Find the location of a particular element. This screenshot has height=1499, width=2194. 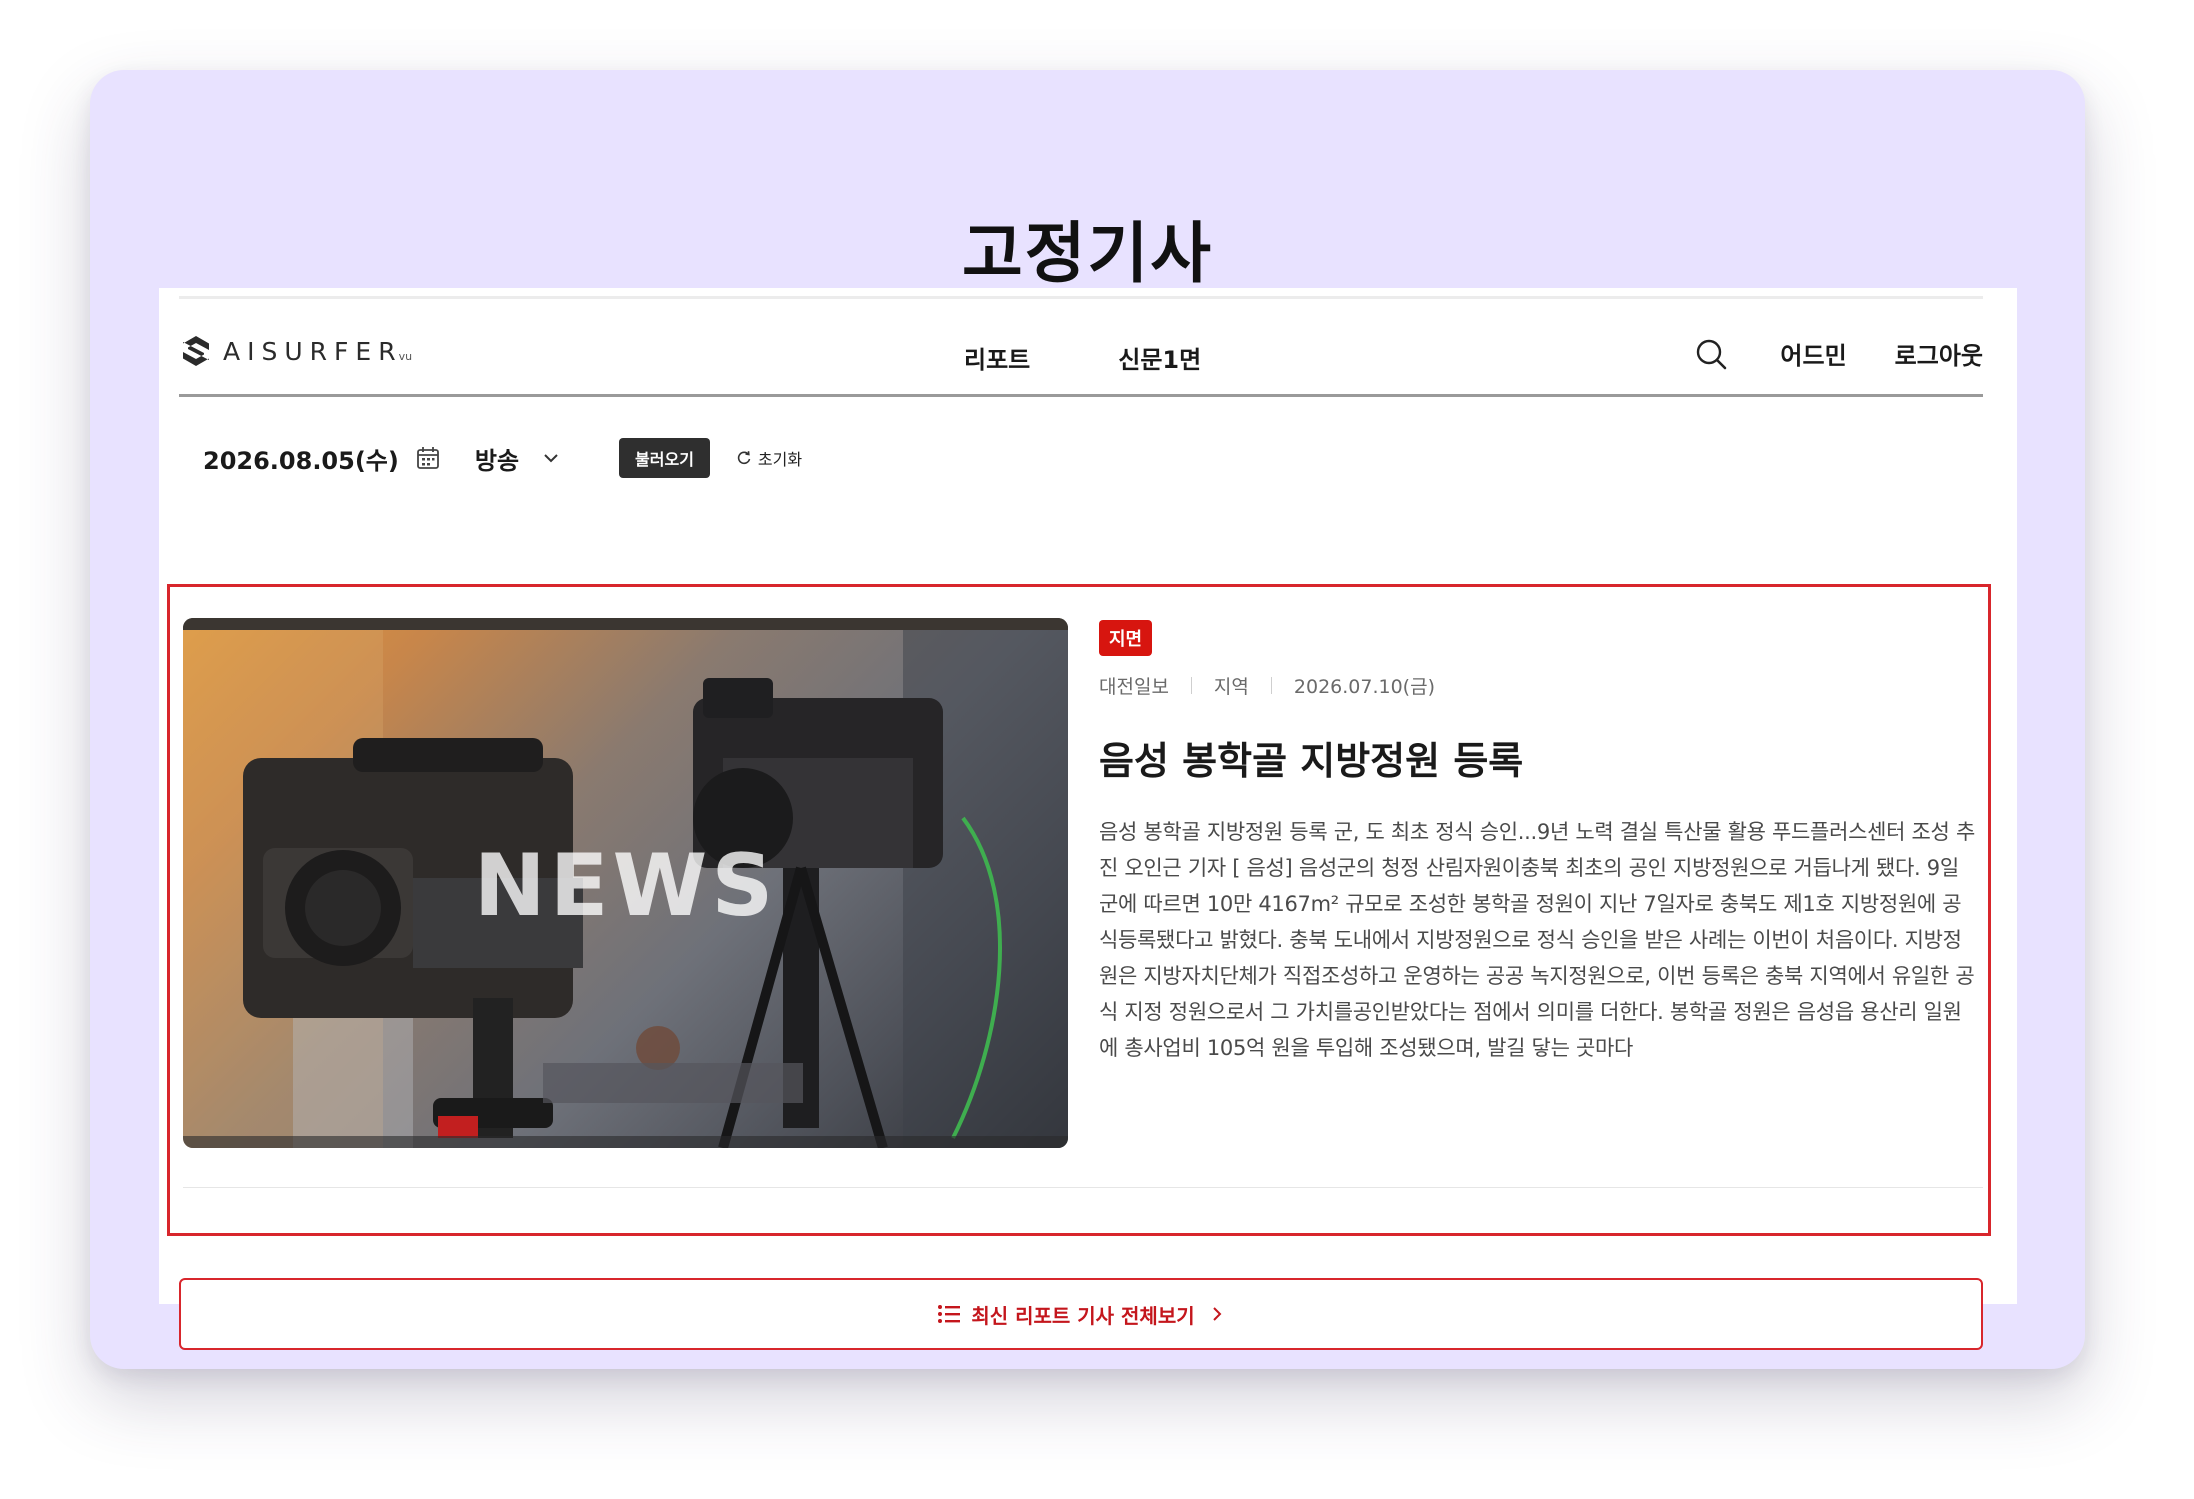

right-nav: 어드민 로그아웃 is located at coordinates (1838, 353).